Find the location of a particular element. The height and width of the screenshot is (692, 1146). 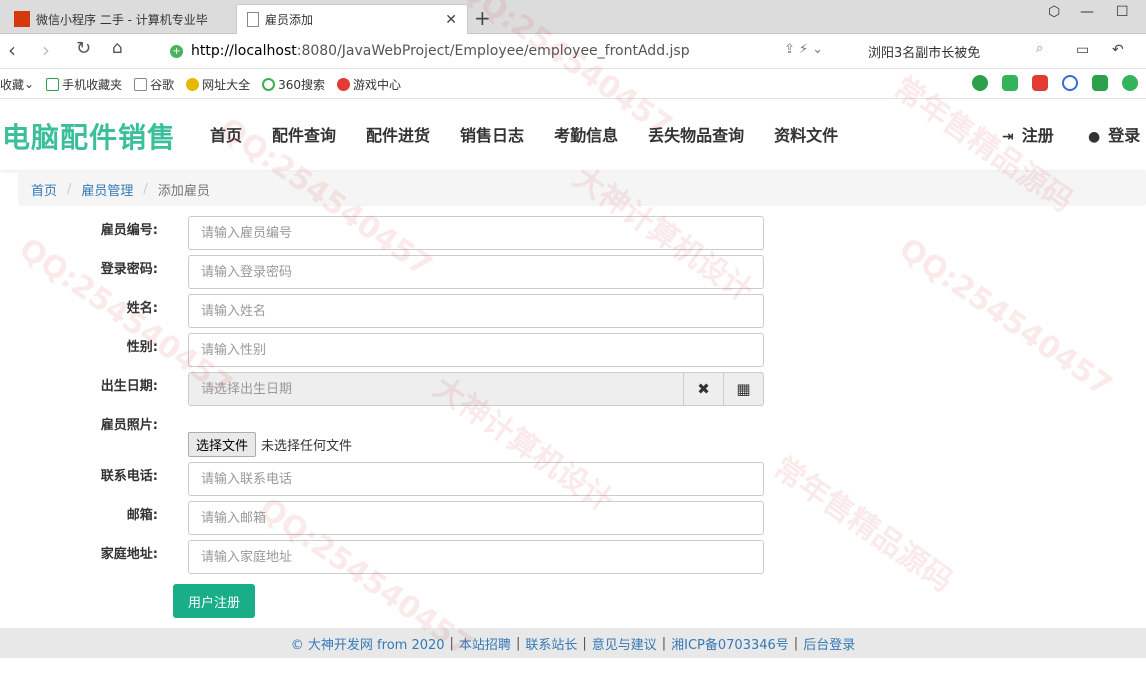

password-input is located at coordinates (476, 272).